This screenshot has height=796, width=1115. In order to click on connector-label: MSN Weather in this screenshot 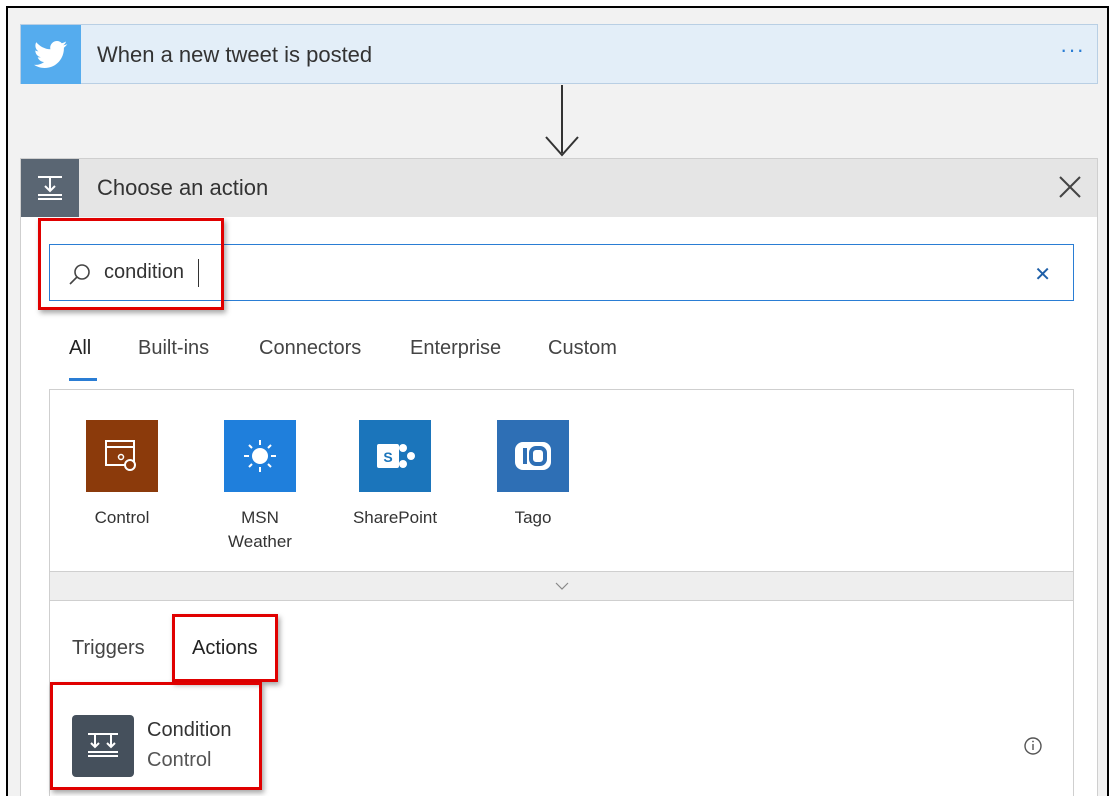, I will do `click(260, 529)`.